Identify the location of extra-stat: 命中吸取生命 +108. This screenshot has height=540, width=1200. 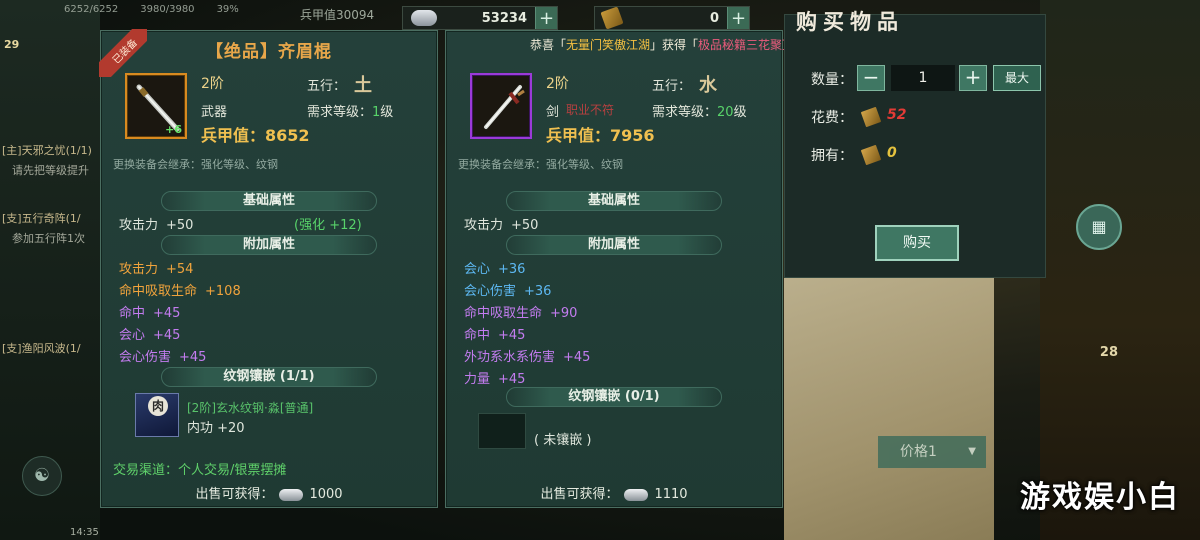
(180, 289).